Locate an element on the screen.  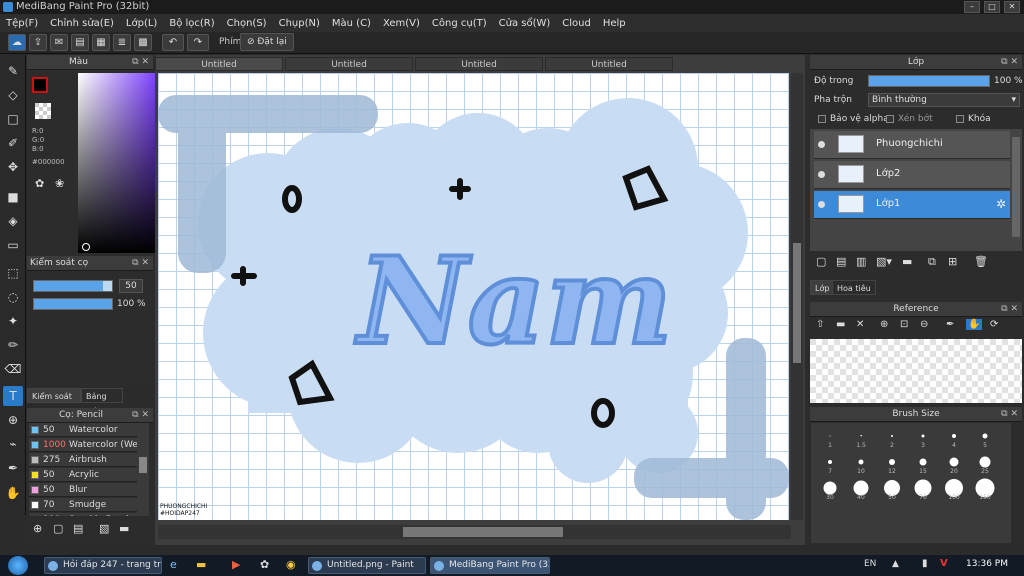
brush-tool-icon: ✎ is located at coordinates (13, 71).